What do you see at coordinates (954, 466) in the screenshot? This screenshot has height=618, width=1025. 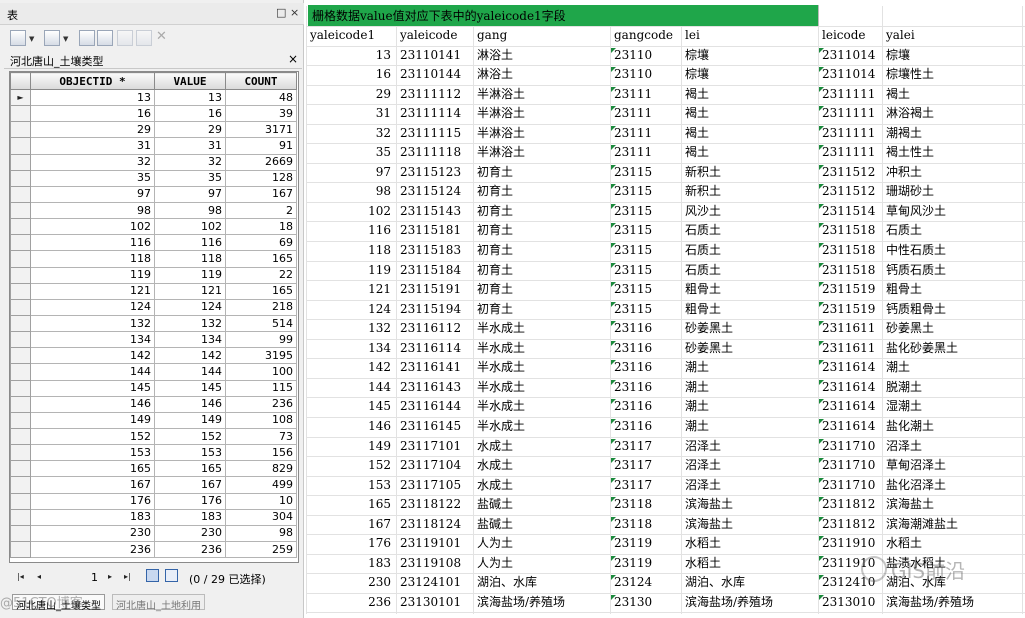 I see `cell-yalei: 草甸沼泽土` at bounding box center [954, 466].